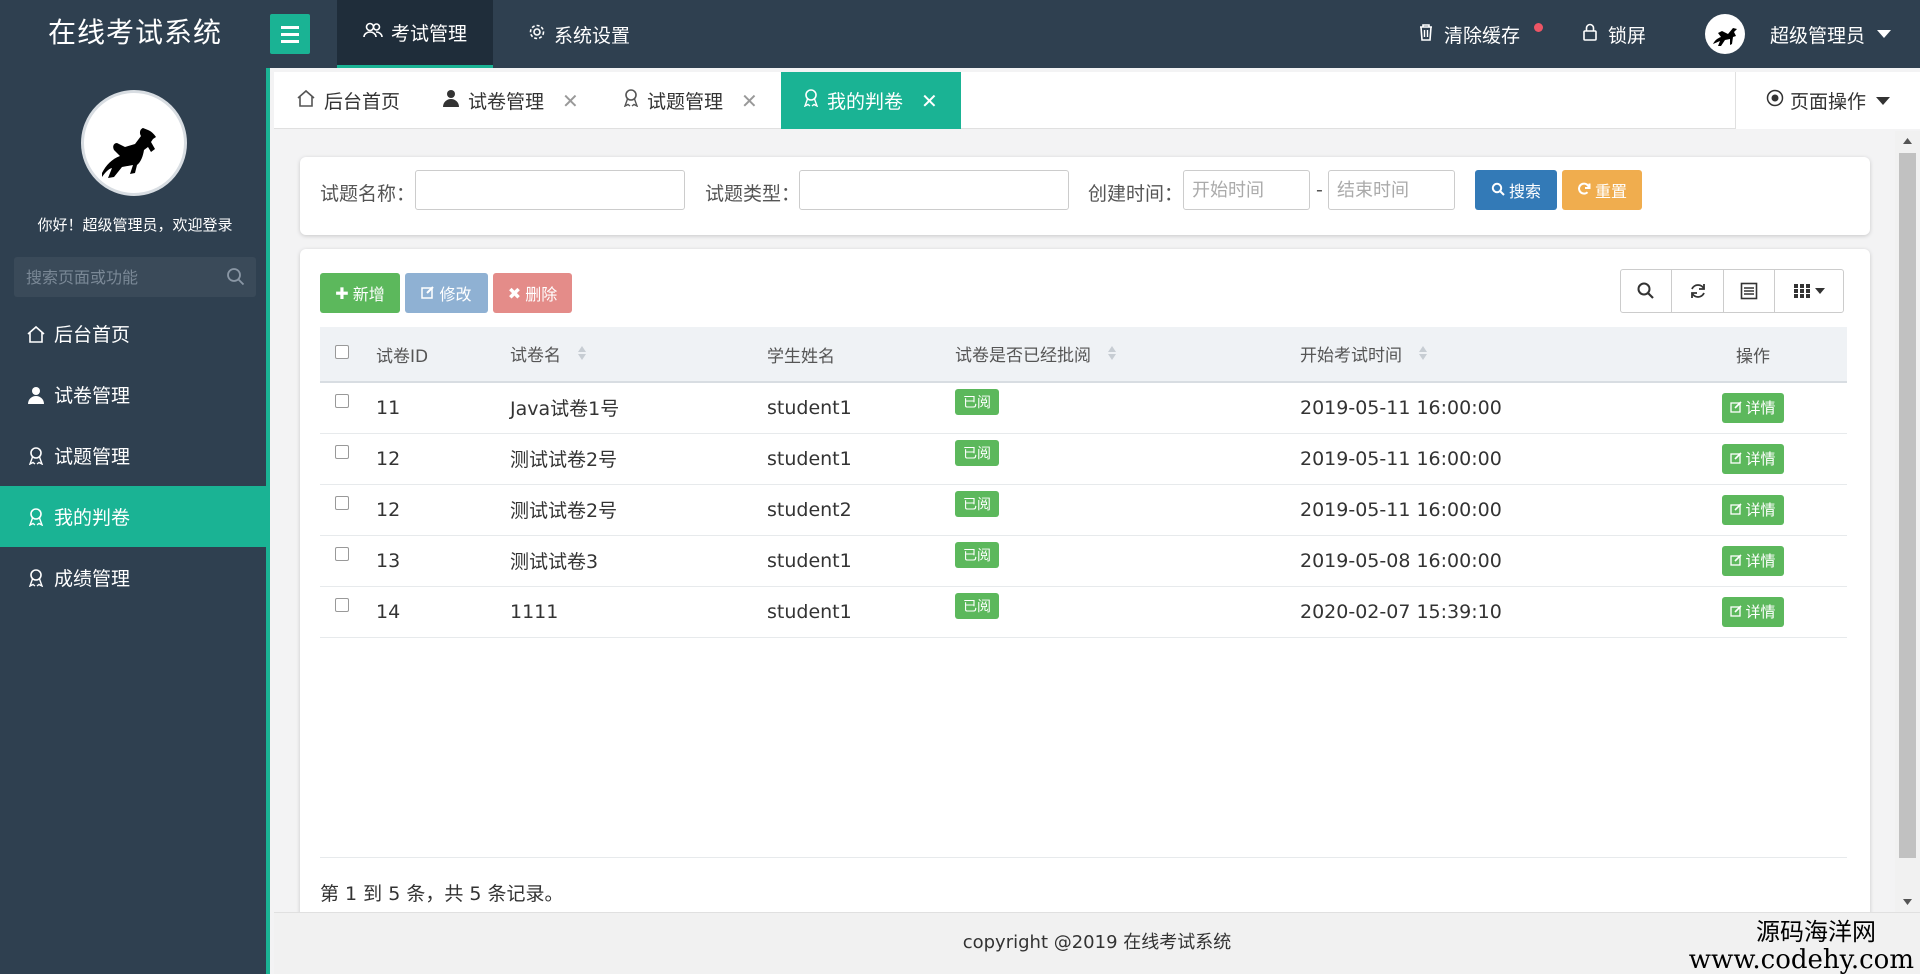  What do you see at coordinates (871, 100) in the screenshot?
I see `tab-my-grading: 我的判卷 ✕` at bounding box center [871, 100].